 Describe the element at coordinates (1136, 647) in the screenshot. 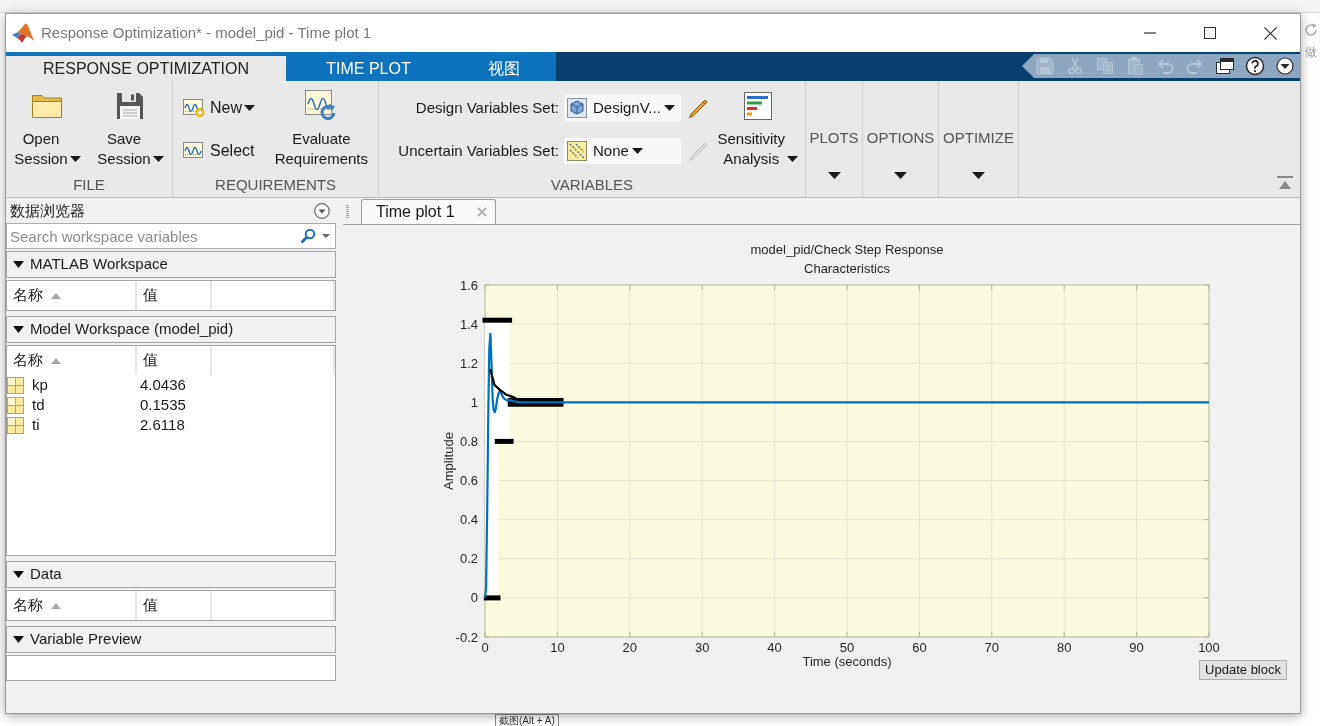

I see `tick-label: 90` at that location.